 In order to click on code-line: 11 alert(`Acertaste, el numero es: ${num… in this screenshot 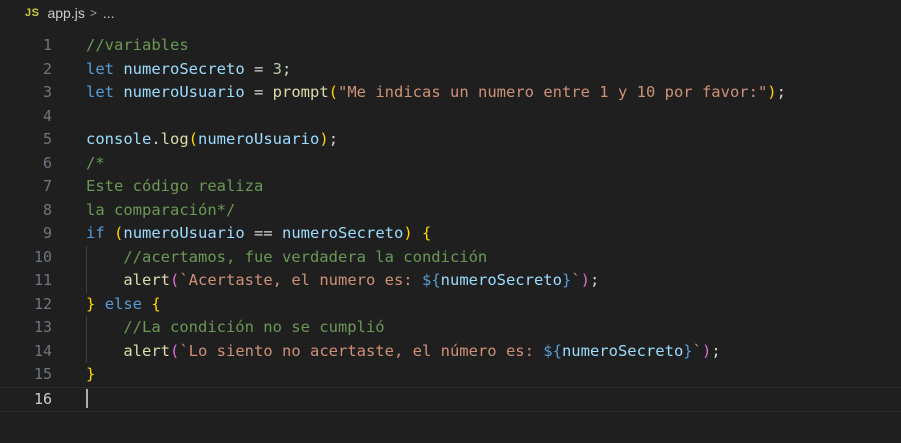, I will do `click(450, 281)`.